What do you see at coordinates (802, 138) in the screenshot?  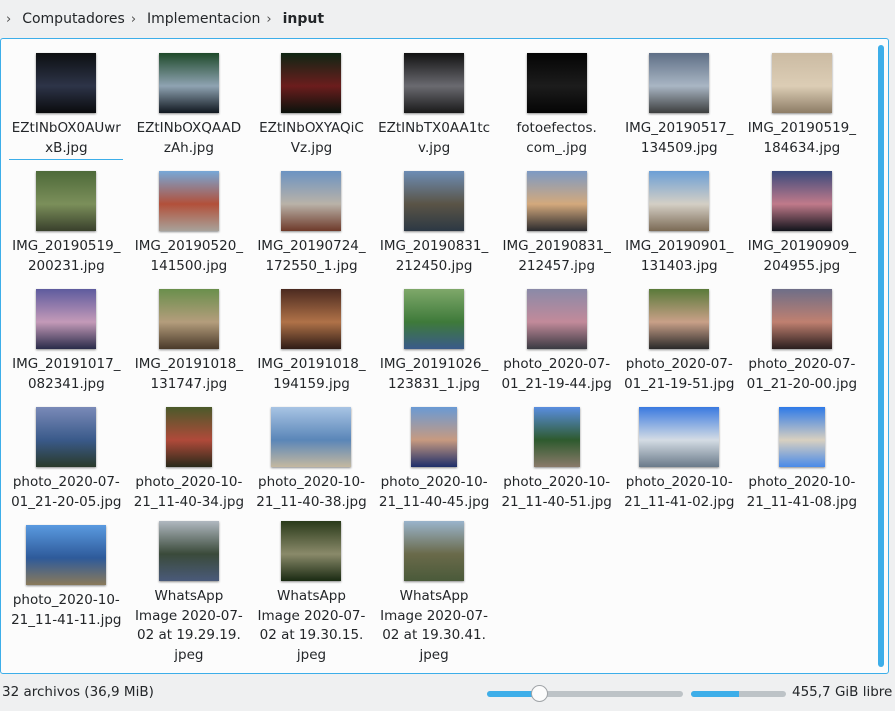 I see `file-name: IMG_20190519_ 184634.jpg` at bounding box center [802, 138].